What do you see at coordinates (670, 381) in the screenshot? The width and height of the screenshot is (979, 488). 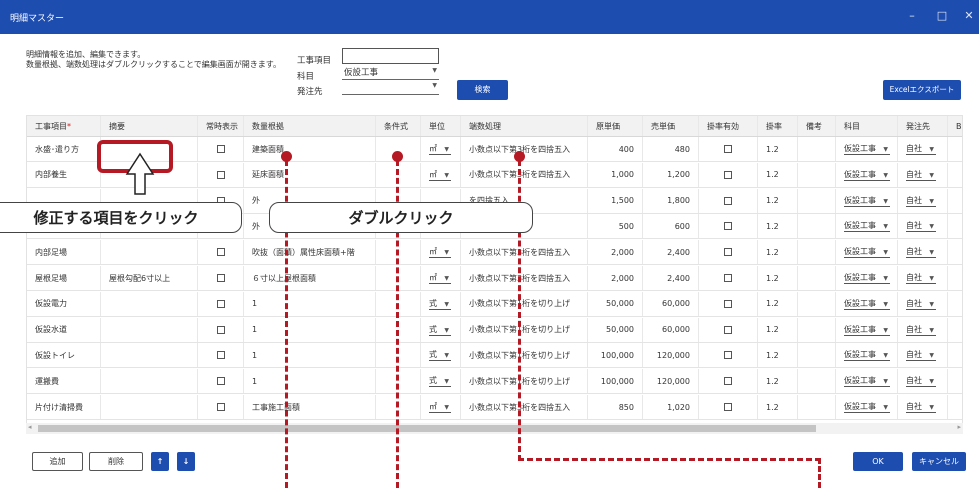 I see `cell-price: 120,000` at bounding box center [670, 381].